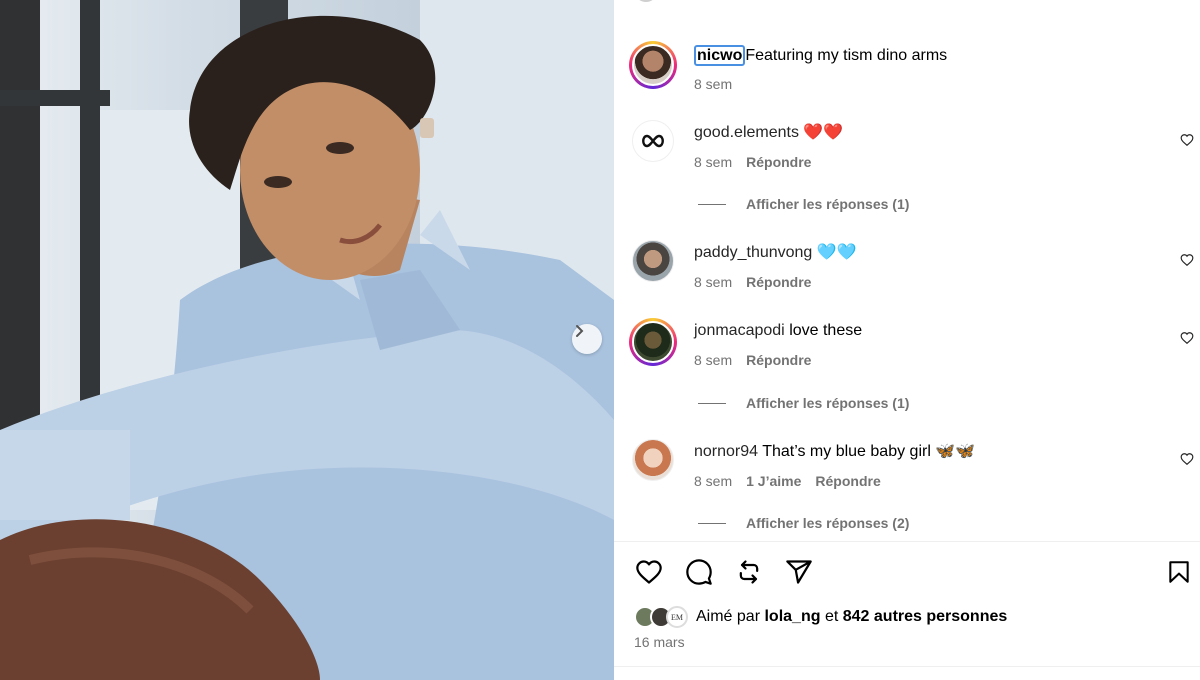 The image size is (1200, 680). Describe the element at coordinates (846, 55) in the screenshot. I see `caption-body: Featuring my tism dino arms` at that location.